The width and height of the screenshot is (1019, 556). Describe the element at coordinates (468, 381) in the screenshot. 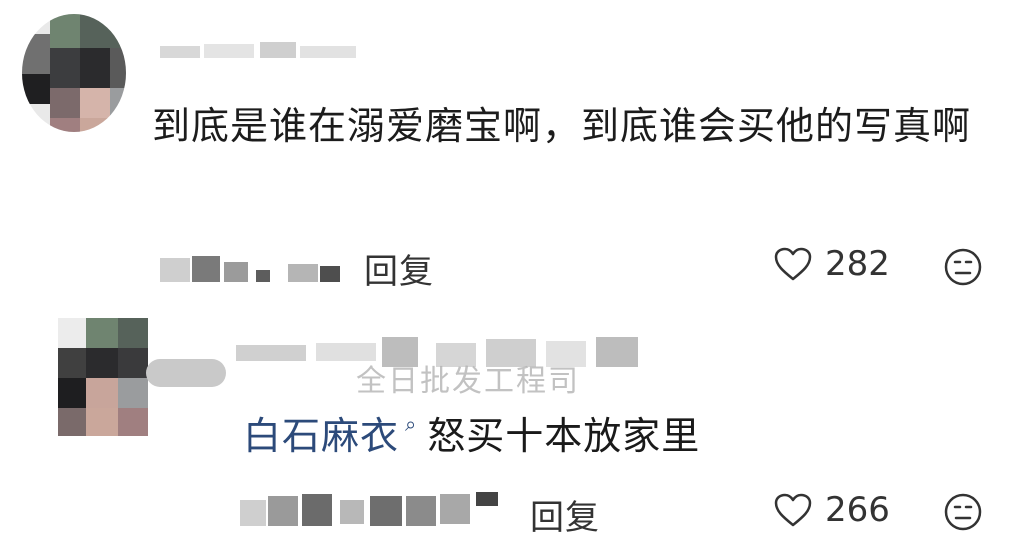

I see `reply-to-snippet: 全日批发工程司` at that location.